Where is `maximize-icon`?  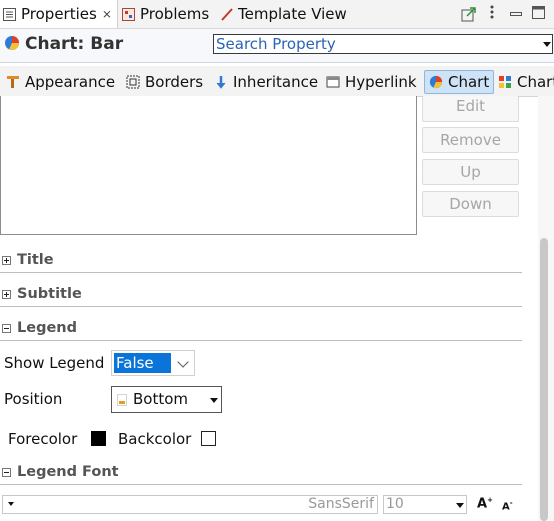
maximize-icon is located at coordinates (538, 12).